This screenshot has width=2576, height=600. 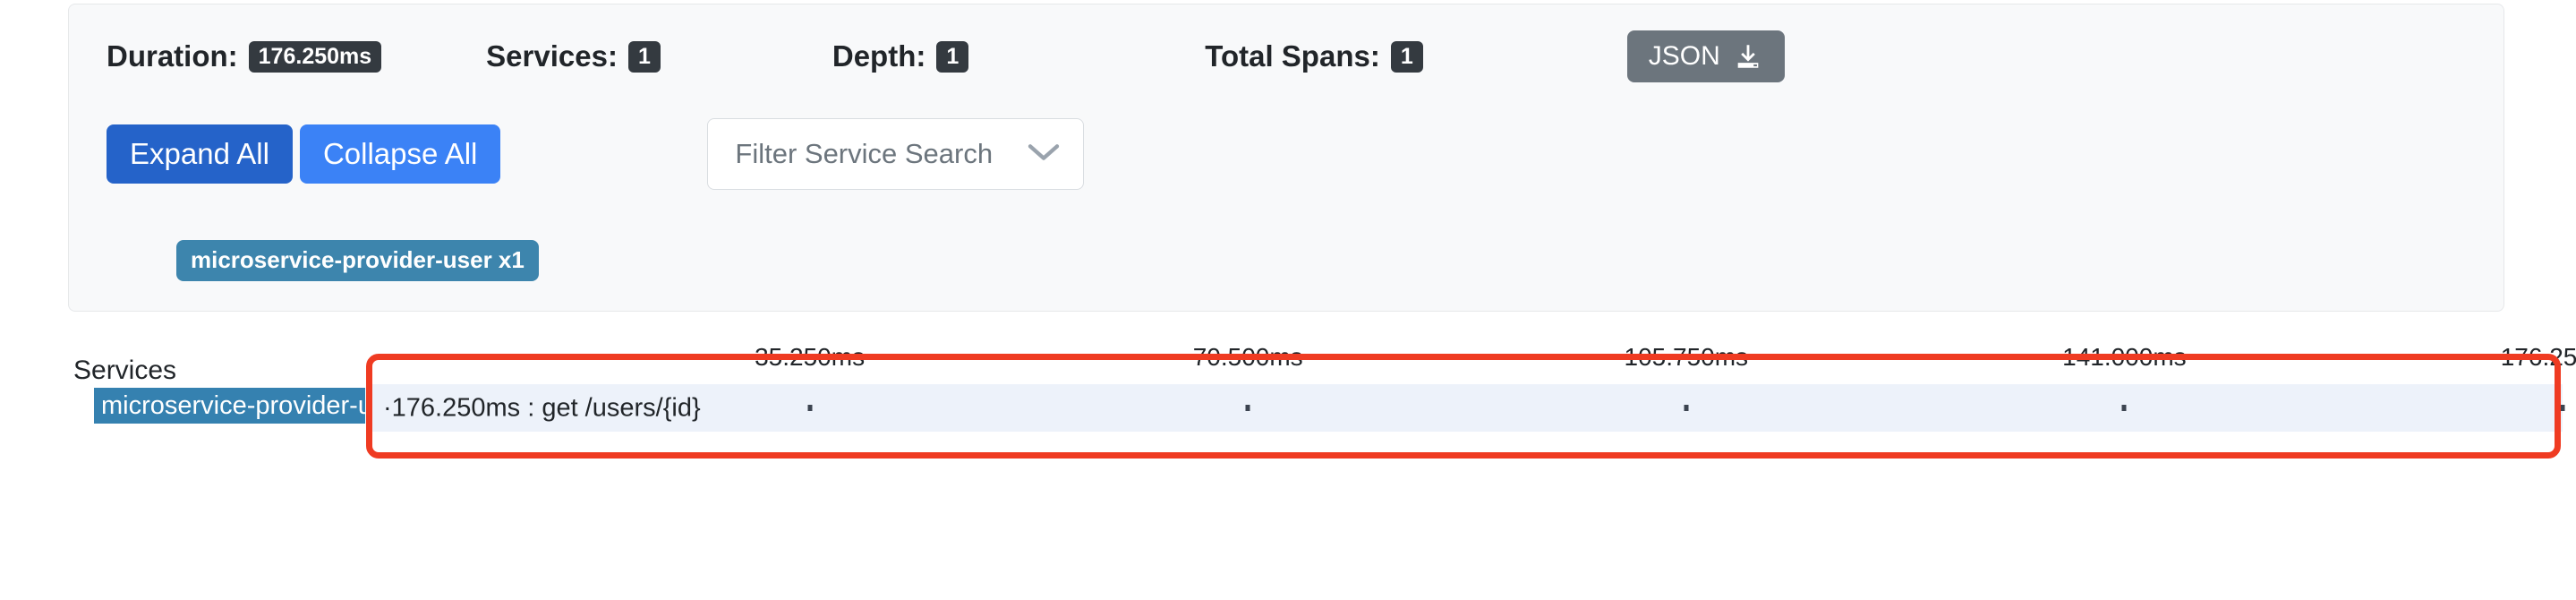 I want to click on service-tag-microservice-provider-user: microservice-provider-user x1, so click(x=357, y=260).